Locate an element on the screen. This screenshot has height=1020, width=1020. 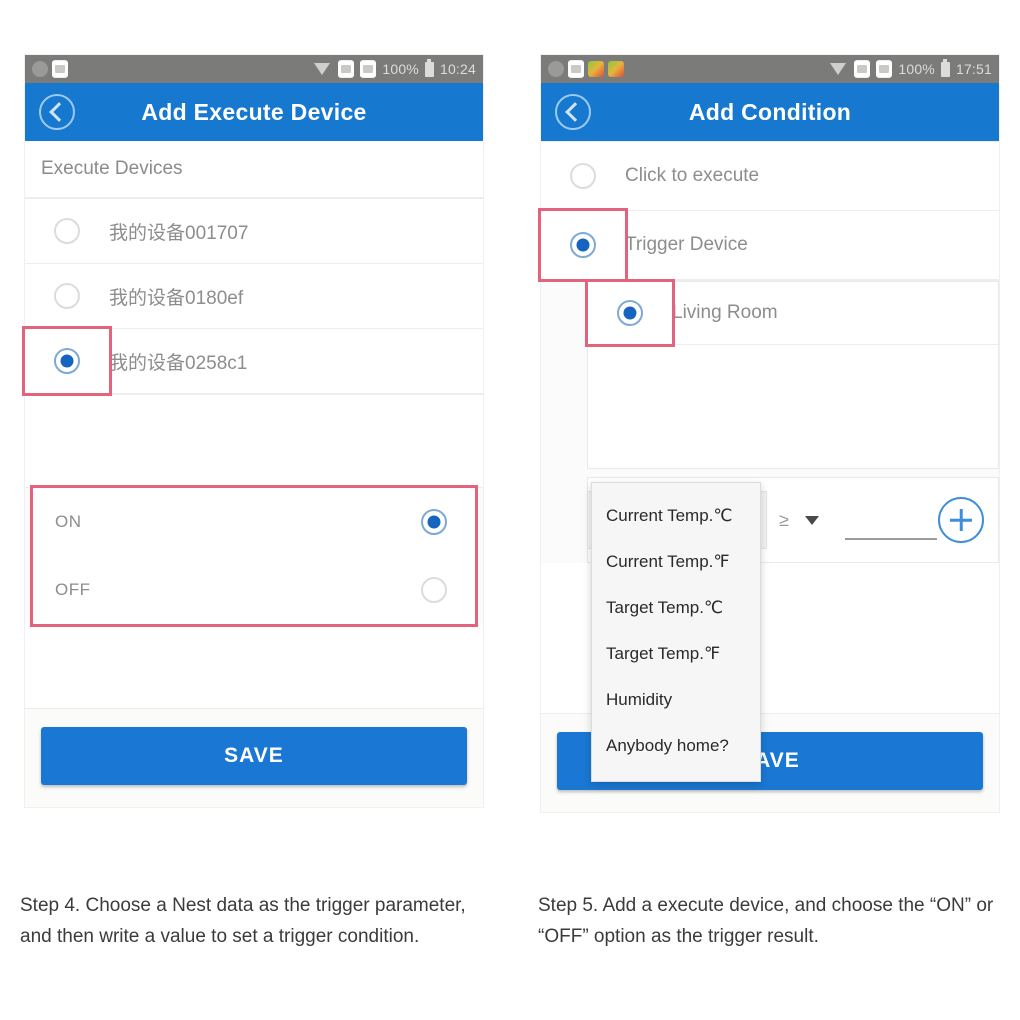
clock-time: 10:24 is located at coordinates (457, 69).